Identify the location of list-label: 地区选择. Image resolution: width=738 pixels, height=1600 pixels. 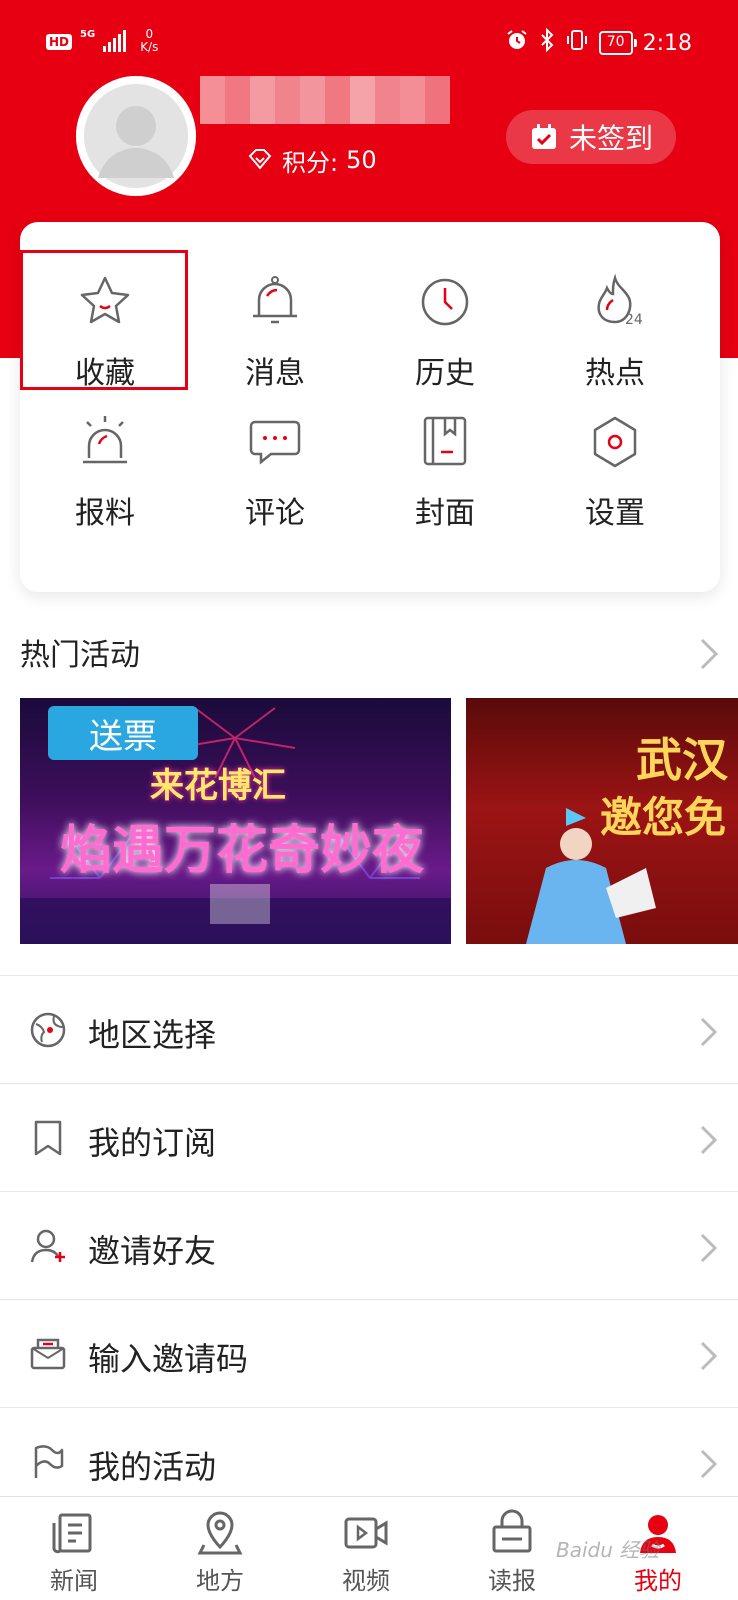
(152, 1035).